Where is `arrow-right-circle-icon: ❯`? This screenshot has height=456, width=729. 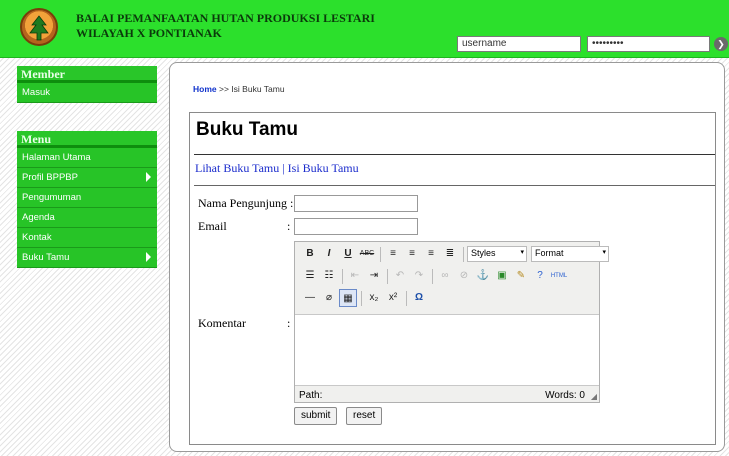
arrow-right-circle-icon: ❯ is located at coordinates (721, 44).